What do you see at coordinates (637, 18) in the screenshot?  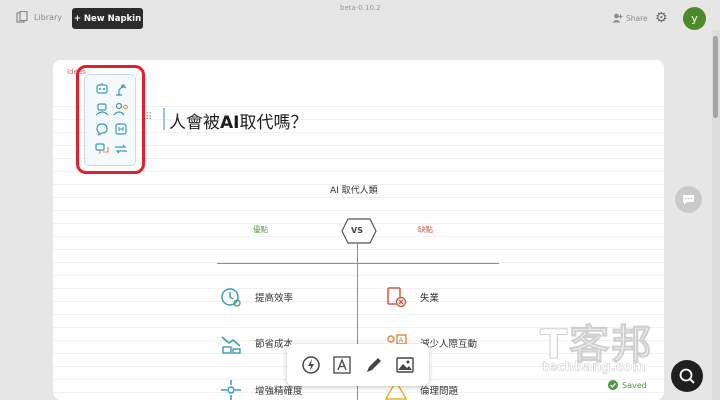 I see `share-label: Share` at bounding box center [637, 18].